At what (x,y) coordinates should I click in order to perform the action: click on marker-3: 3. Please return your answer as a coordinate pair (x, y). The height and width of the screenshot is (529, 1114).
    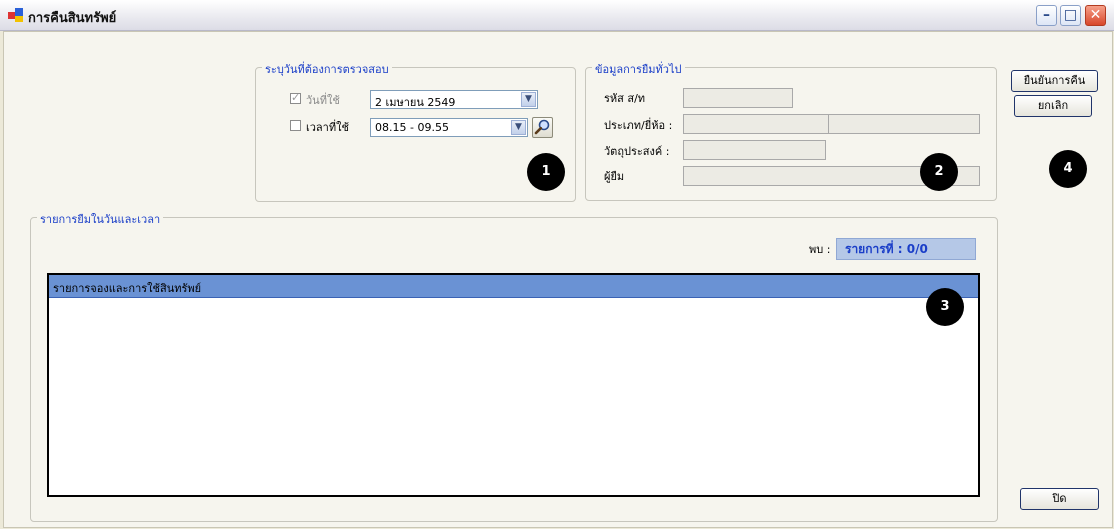
    Looking at the image, I should click on (945, 307).